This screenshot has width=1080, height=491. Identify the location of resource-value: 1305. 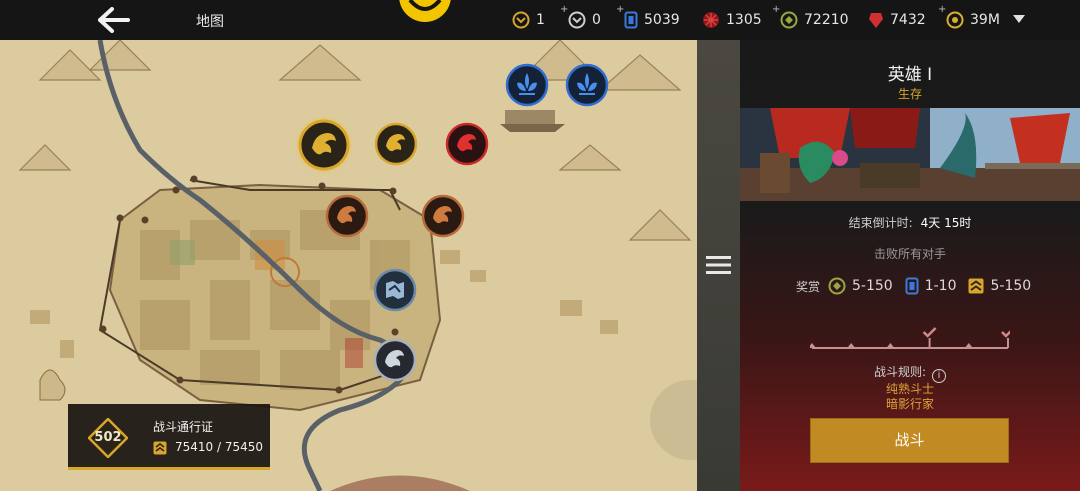
(744, 20).